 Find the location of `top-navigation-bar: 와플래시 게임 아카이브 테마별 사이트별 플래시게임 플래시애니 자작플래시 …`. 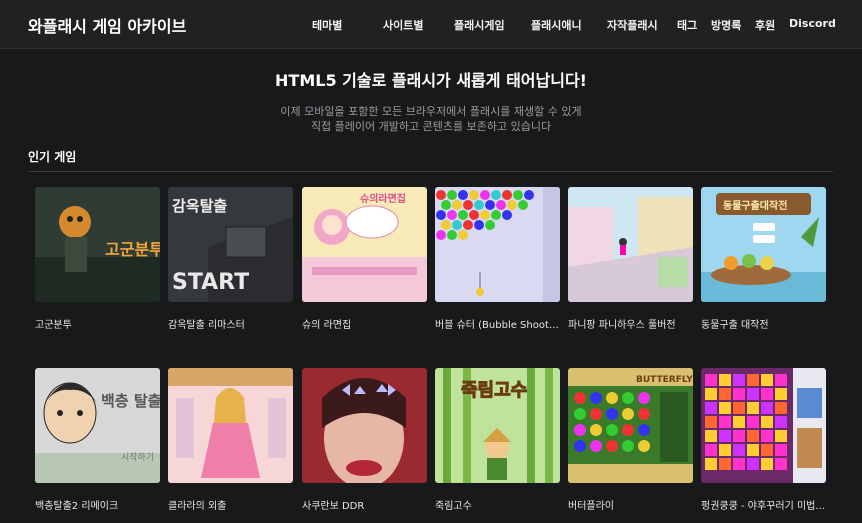

top-navigation-bar: 와플래시 게임 아카이브 테마별 사이트별 플래시게임 플래시애니 자작플래시 … is located at coordinates (431, 24).